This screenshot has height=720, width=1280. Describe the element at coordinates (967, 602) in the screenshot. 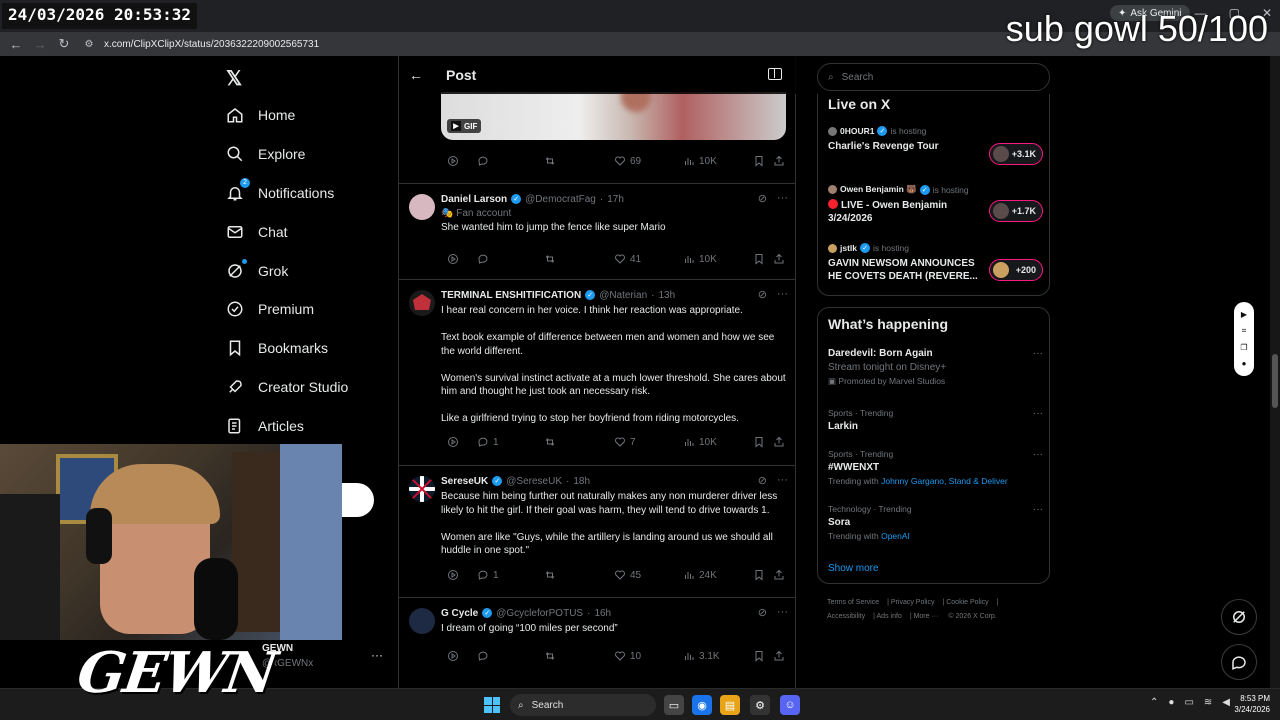

I see `footer-cookie: Cookie Policy` at that location.